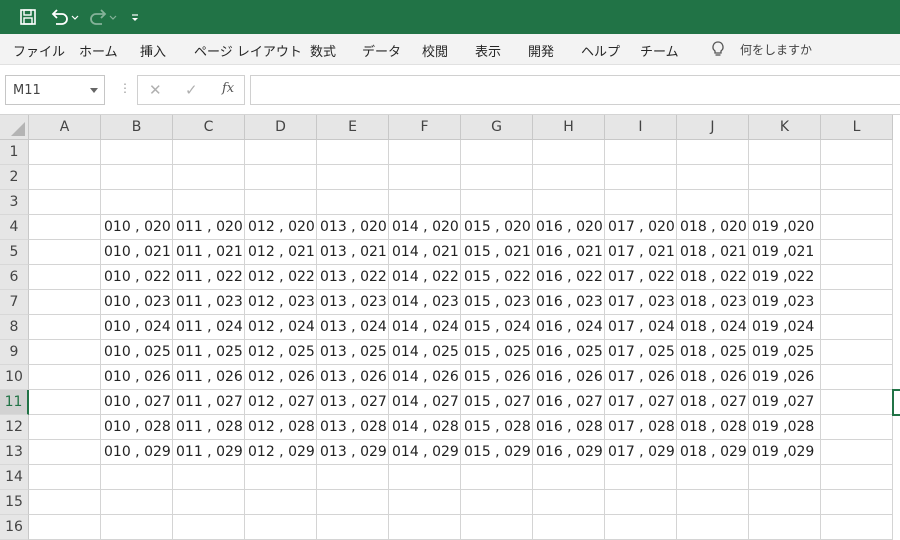 This screenshot has width=900, height=540. I want to click on cell-l16, so click(857, 527).